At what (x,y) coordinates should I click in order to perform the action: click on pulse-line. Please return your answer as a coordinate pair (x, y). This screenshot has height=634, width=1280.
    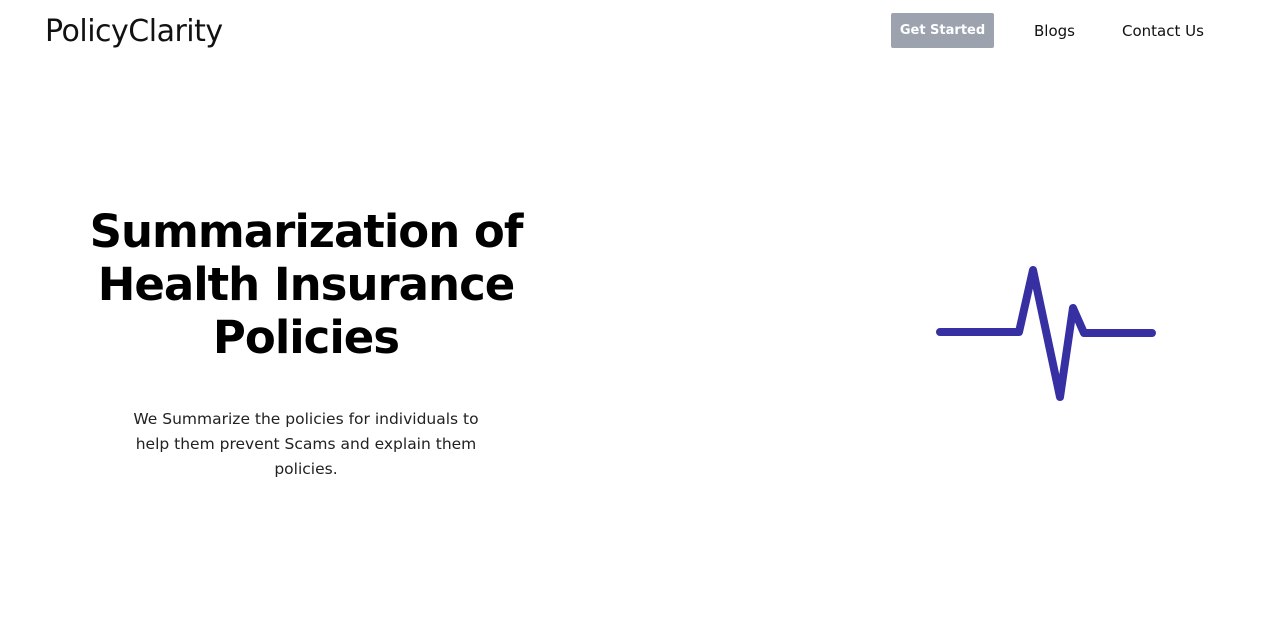
    Looking at the image, I should click on (1046, 333).